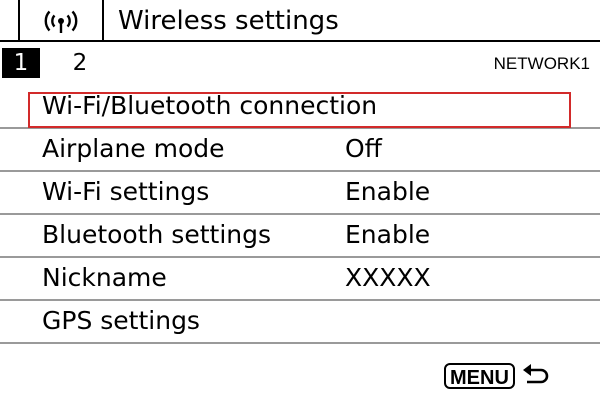 Image resolution: width=600 pixels, height=400 pixels. I want to click on menu-item-airplane-mode: Airplane mode Off, so click(300, 150).